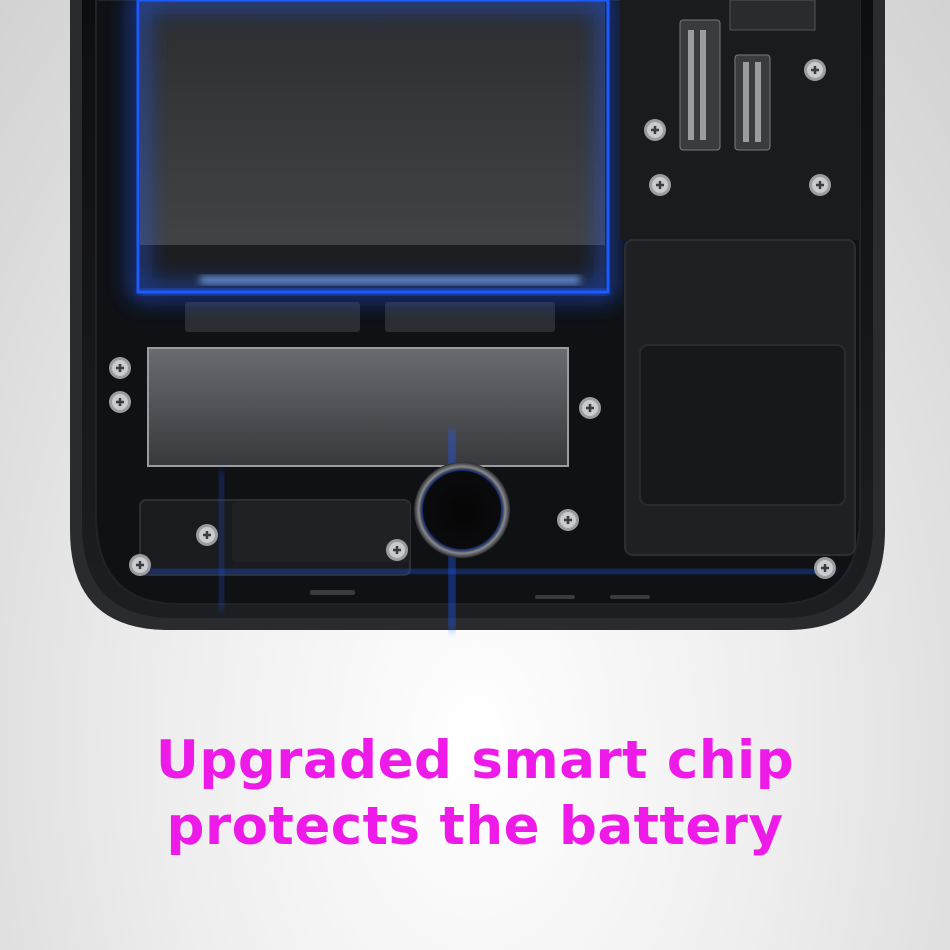  Describe the element at coordinates (475, 826) in the screenshot. I see `caption-line-2: protects the battery` at that location.